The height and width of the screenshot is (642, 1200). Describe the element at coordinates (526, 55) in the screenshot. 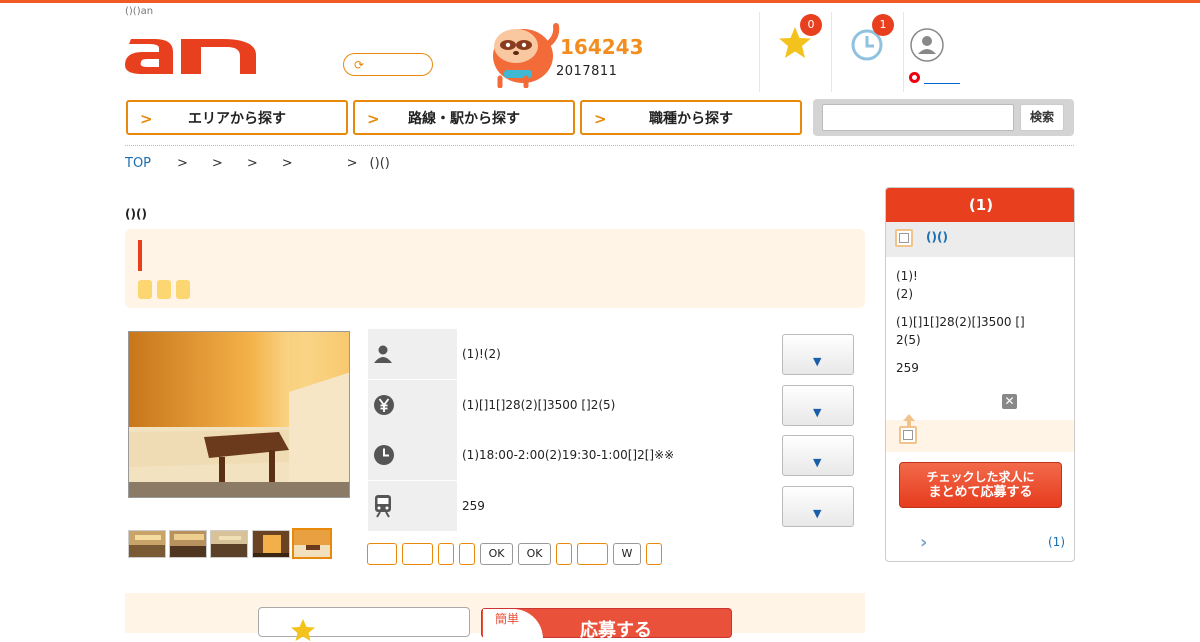

I see `sloth-mascot-icon` at that location.